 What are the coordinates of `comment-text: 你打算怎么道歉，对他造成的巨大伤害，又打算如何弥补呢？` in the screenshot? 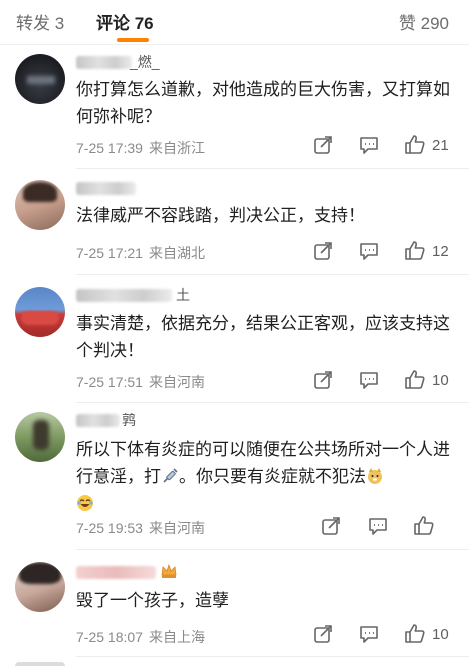 It's located at (263, 103).